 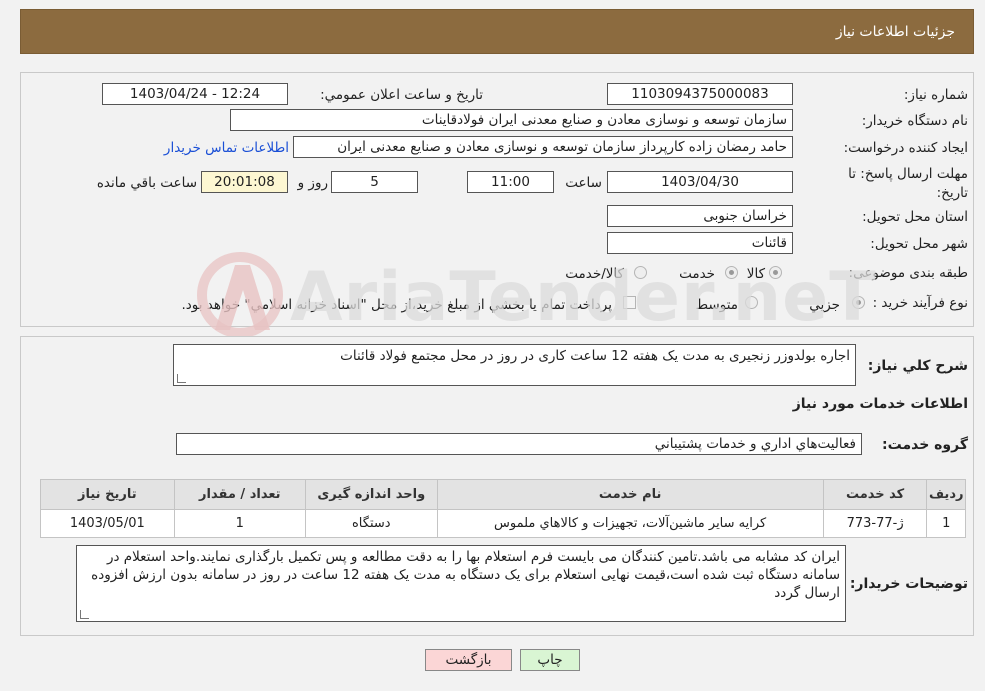 I want to click on column-need-date: تاريخ نياز, so click(x=107, y=494).